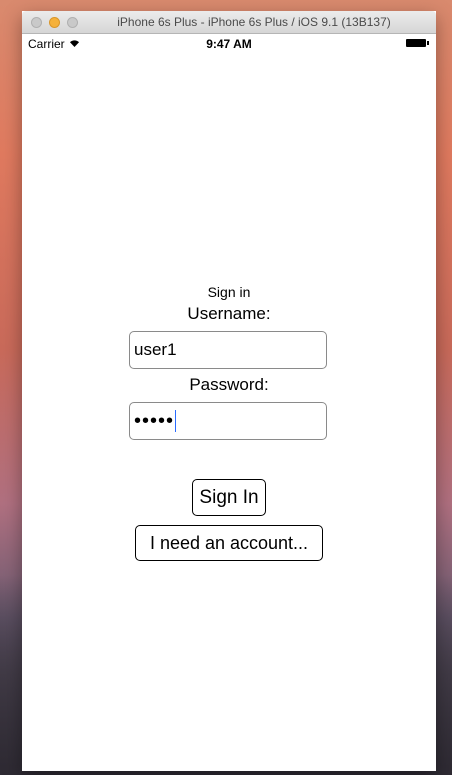  I want to click on sign-in-button: Sign In, so click(229, 497).